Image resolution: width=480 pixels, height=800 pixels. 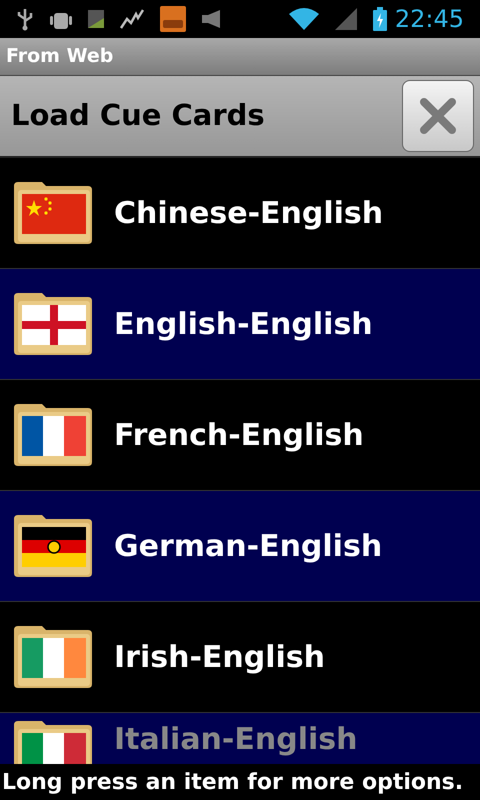 What do you see at coordinates (211, 19) in the screenshot?
I see `speaker-icon` at bounding box center [211, 19].